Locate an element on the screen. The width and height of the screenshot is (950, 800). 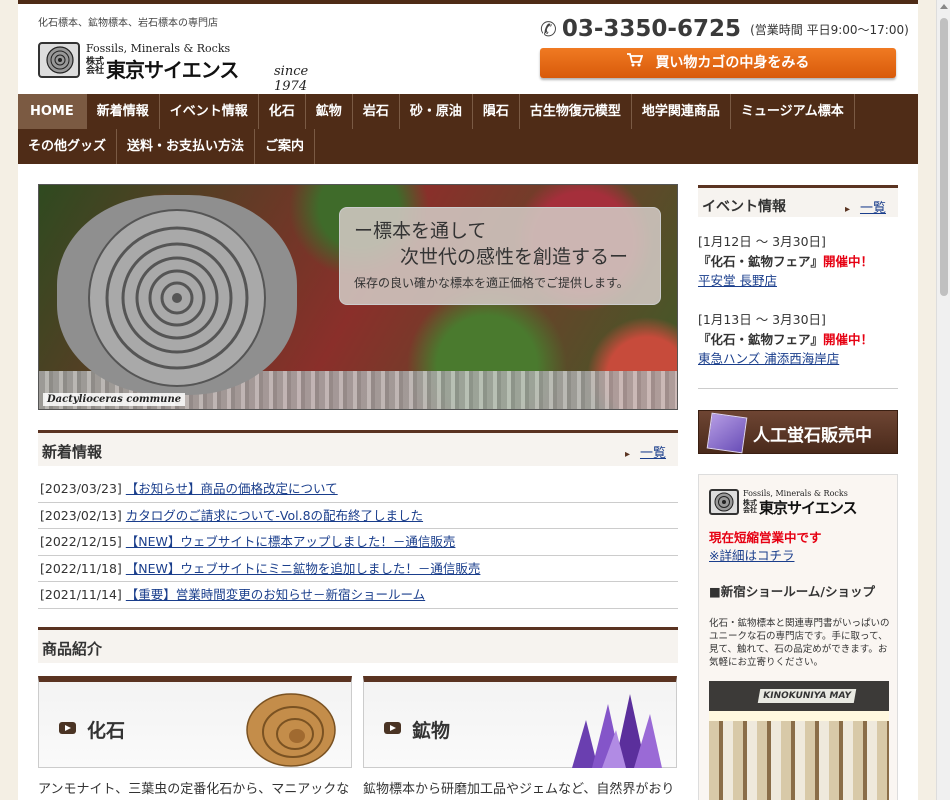
category-name: 鉱物 is located at coordinates (431, 731).